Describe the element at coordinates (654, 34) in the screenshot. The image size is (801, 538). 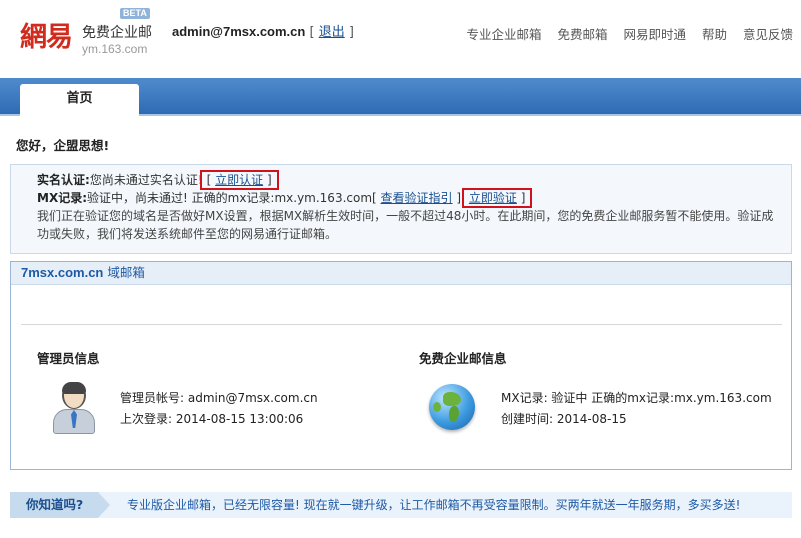
I see `nav-popo: 网易即时通` at that location.